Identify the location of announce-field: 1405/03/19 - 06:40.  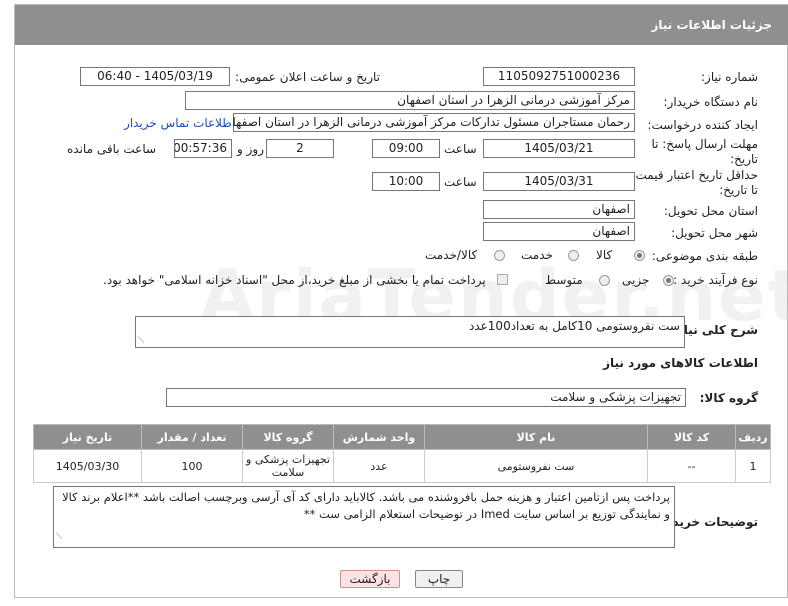
(155, 76).